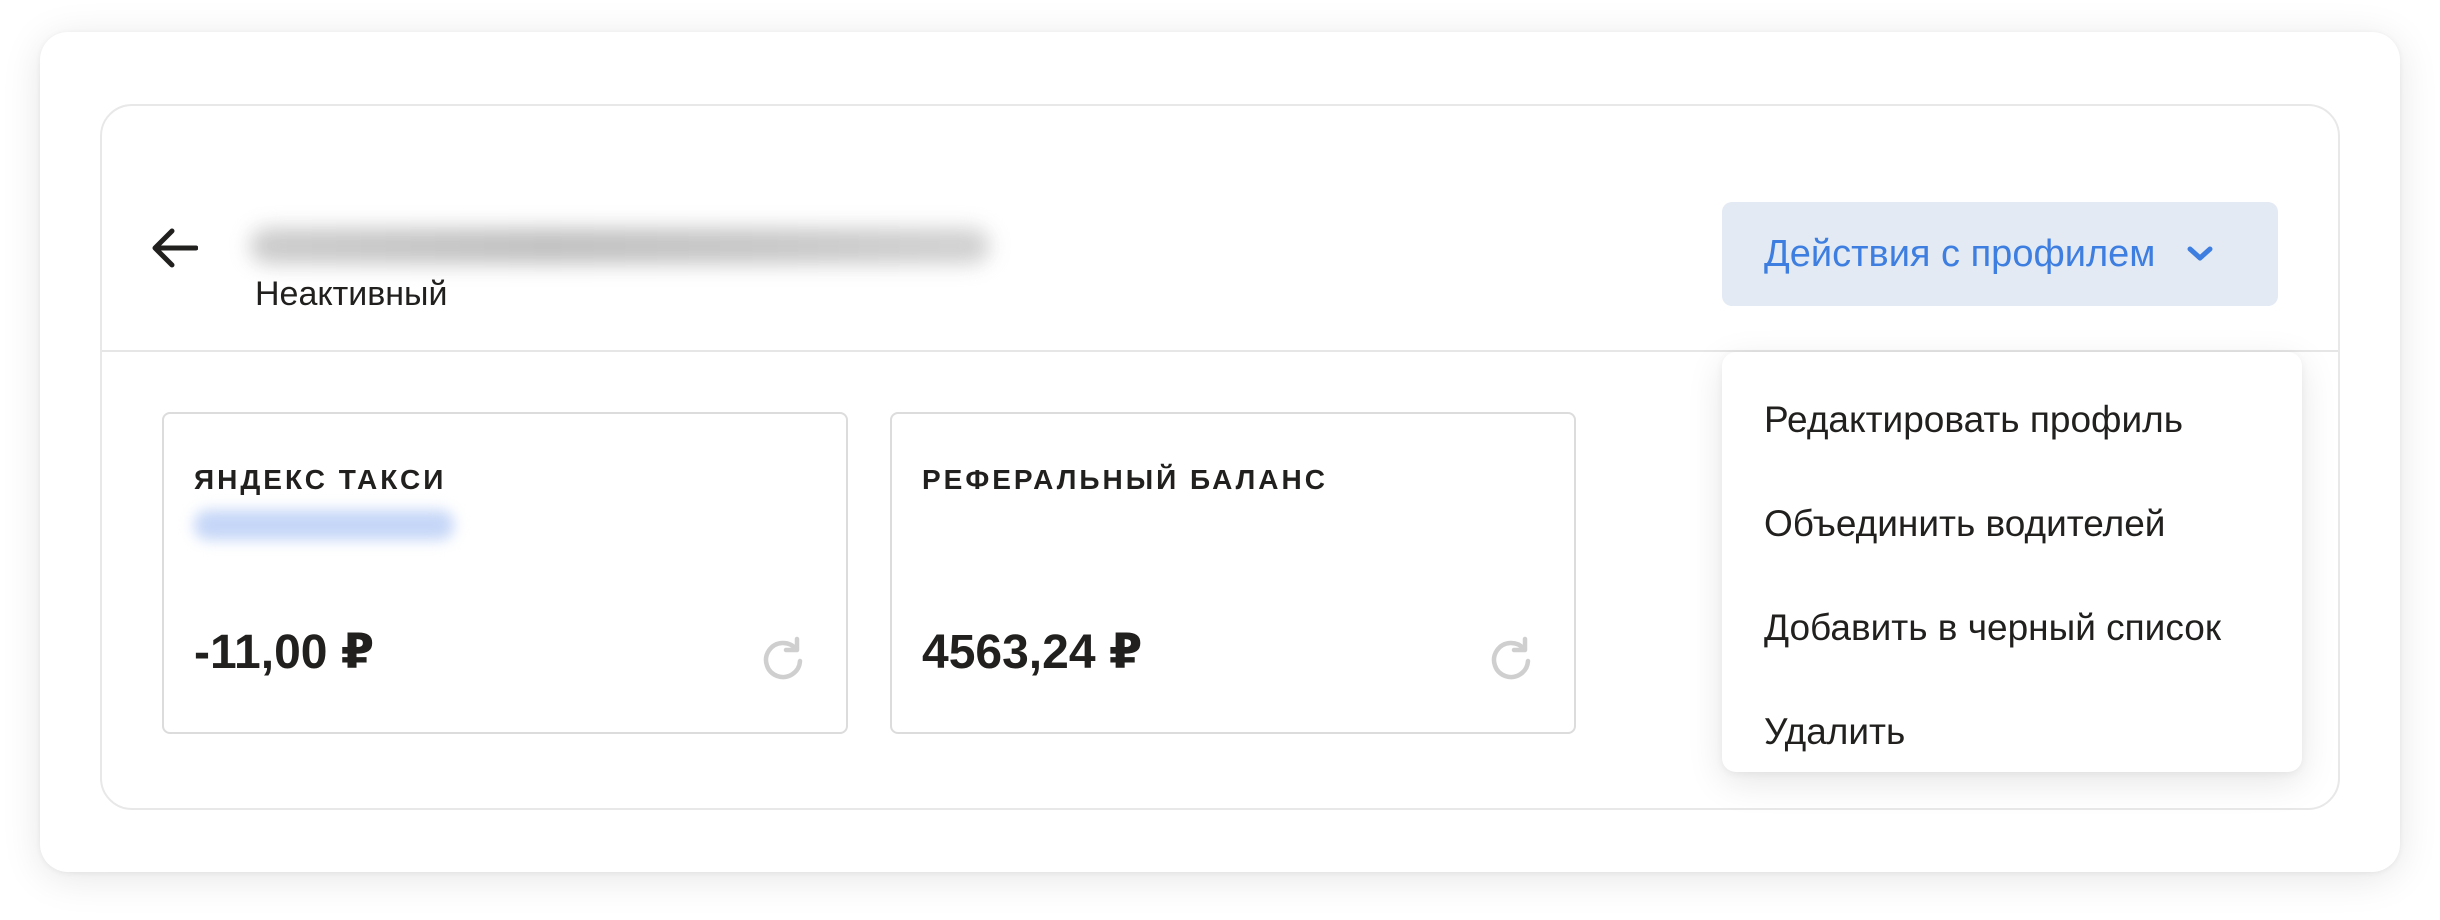  Describe the element at coordinates (2200, 254) in the screenshot. I see `chevron-down-icon` at that location.